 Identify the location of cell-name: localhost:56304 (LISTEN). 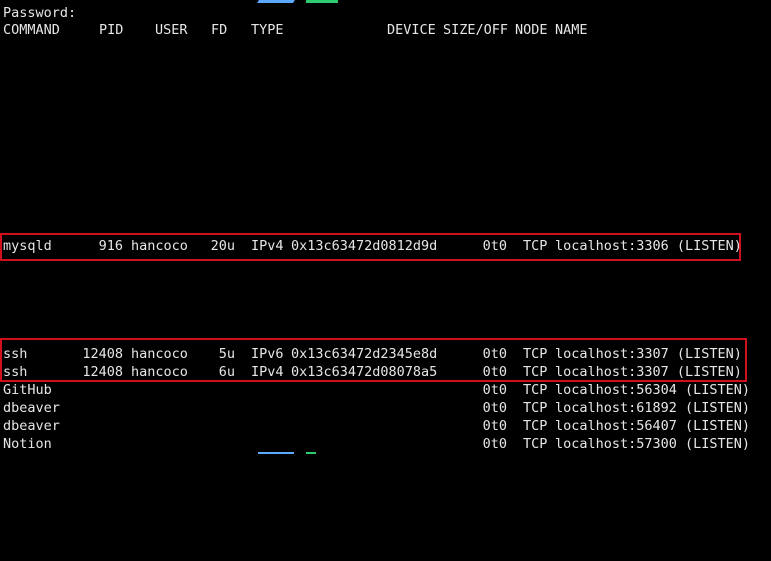
(653, 390).